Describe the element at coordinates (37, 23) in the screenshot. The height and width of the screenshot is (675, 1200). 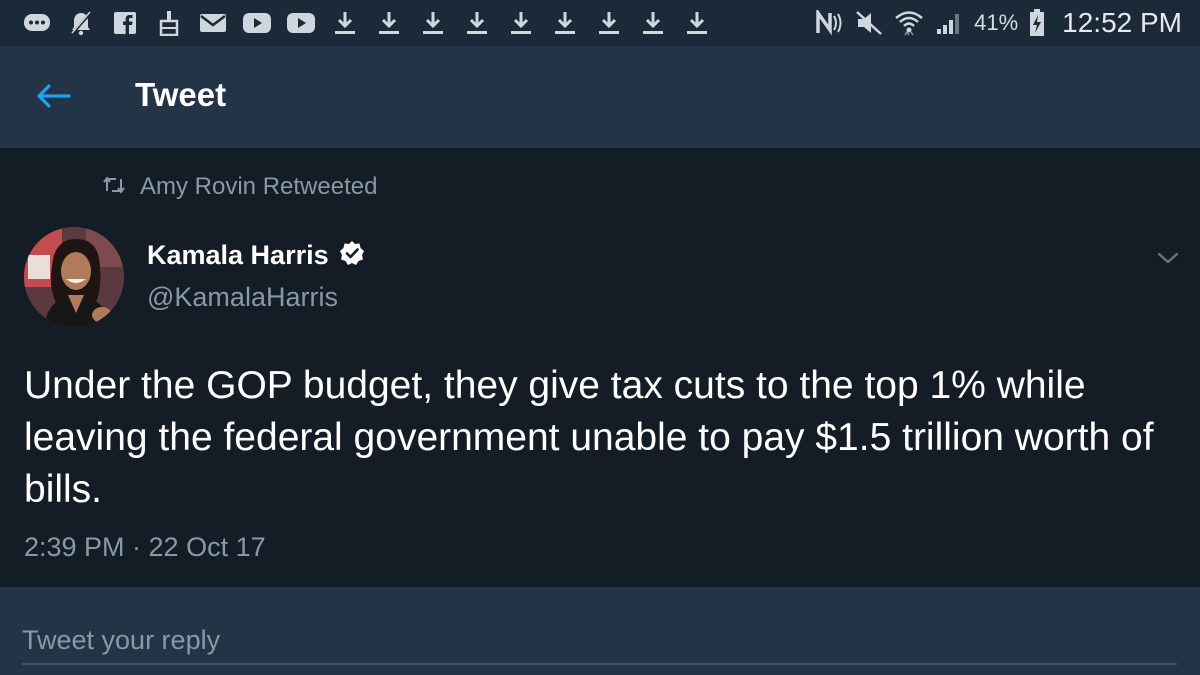
I see `chat-bubble-icon` at that location.